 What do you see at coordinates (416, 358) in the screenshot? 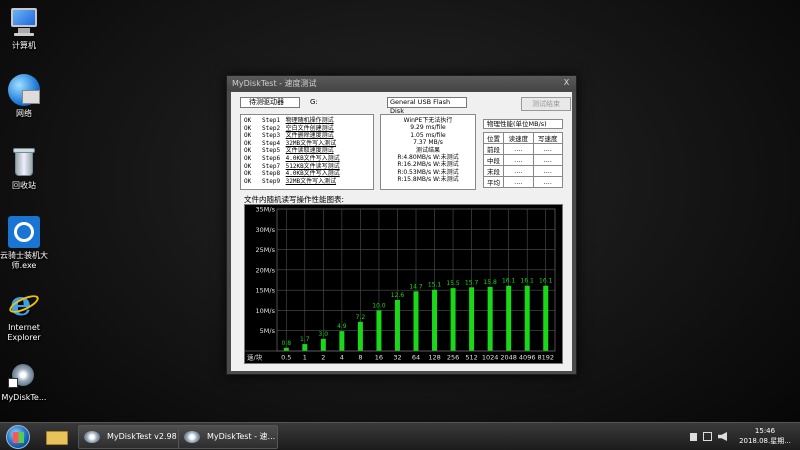
I see `x-tick-label: 64` at bounding box center [416, 358].